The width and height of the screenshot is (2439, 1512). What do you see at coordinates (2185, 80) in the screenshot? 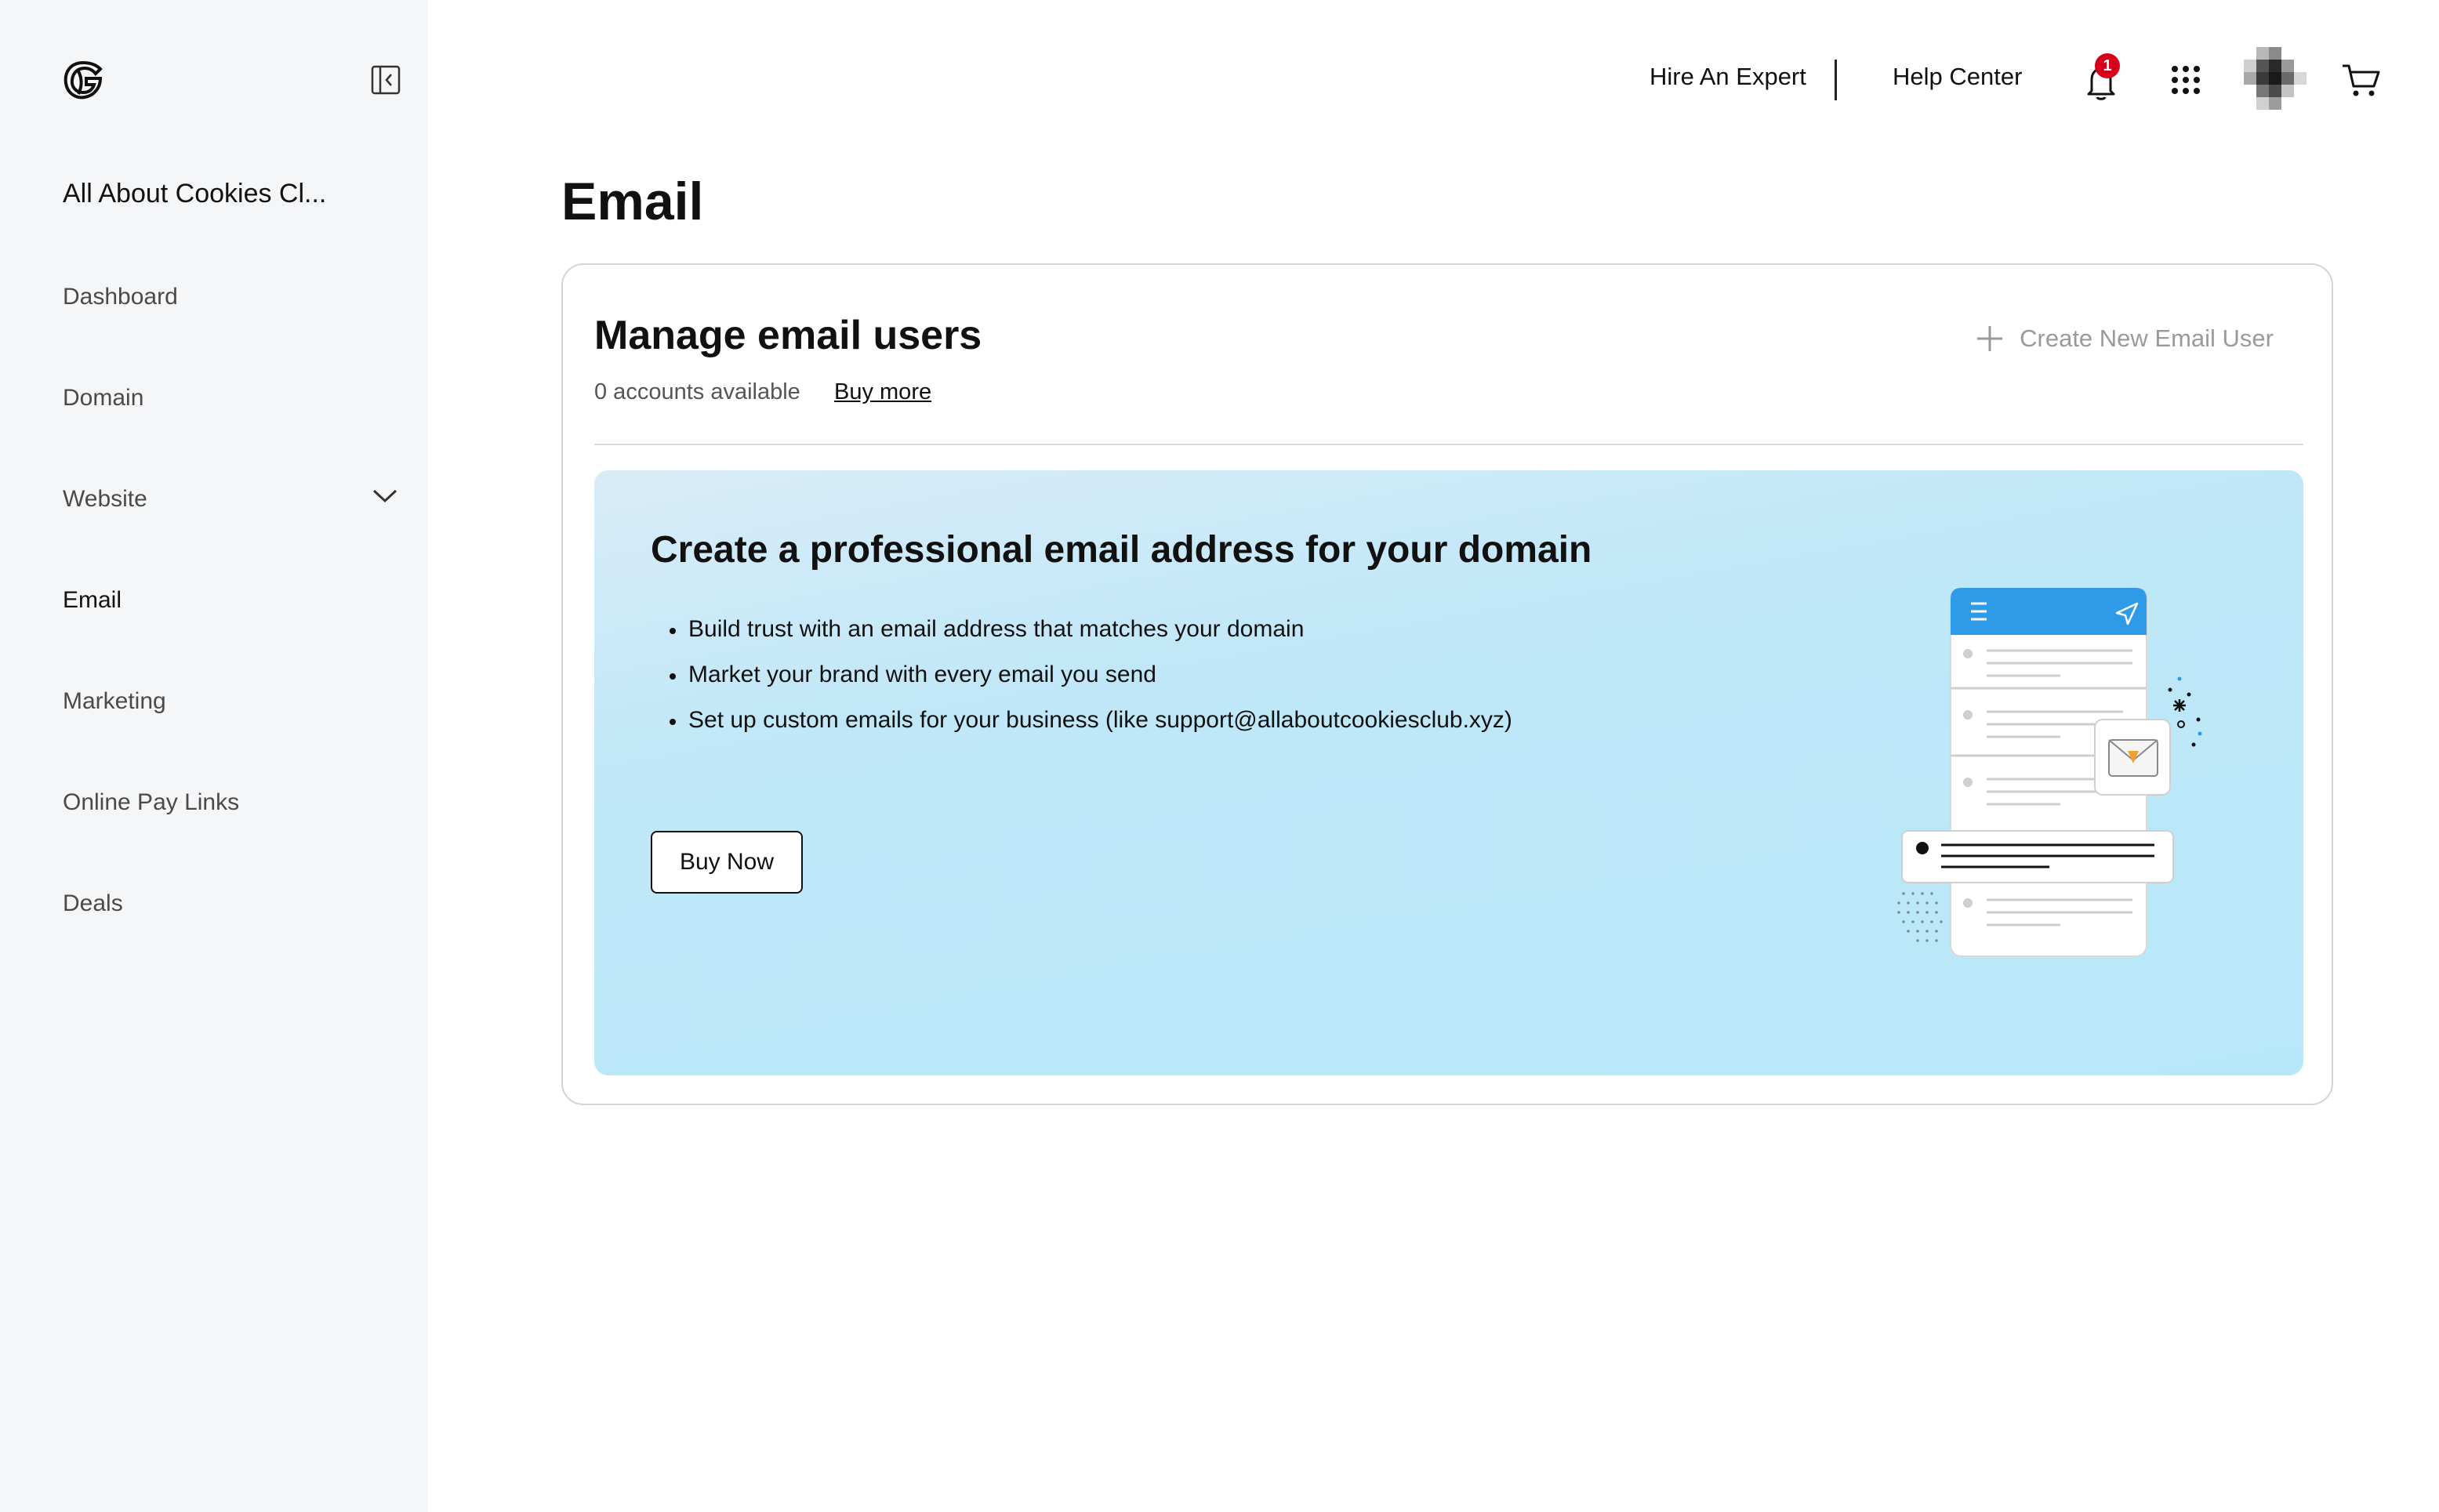
I see `apps-grid-icon` at bounding box center [2185, 80].